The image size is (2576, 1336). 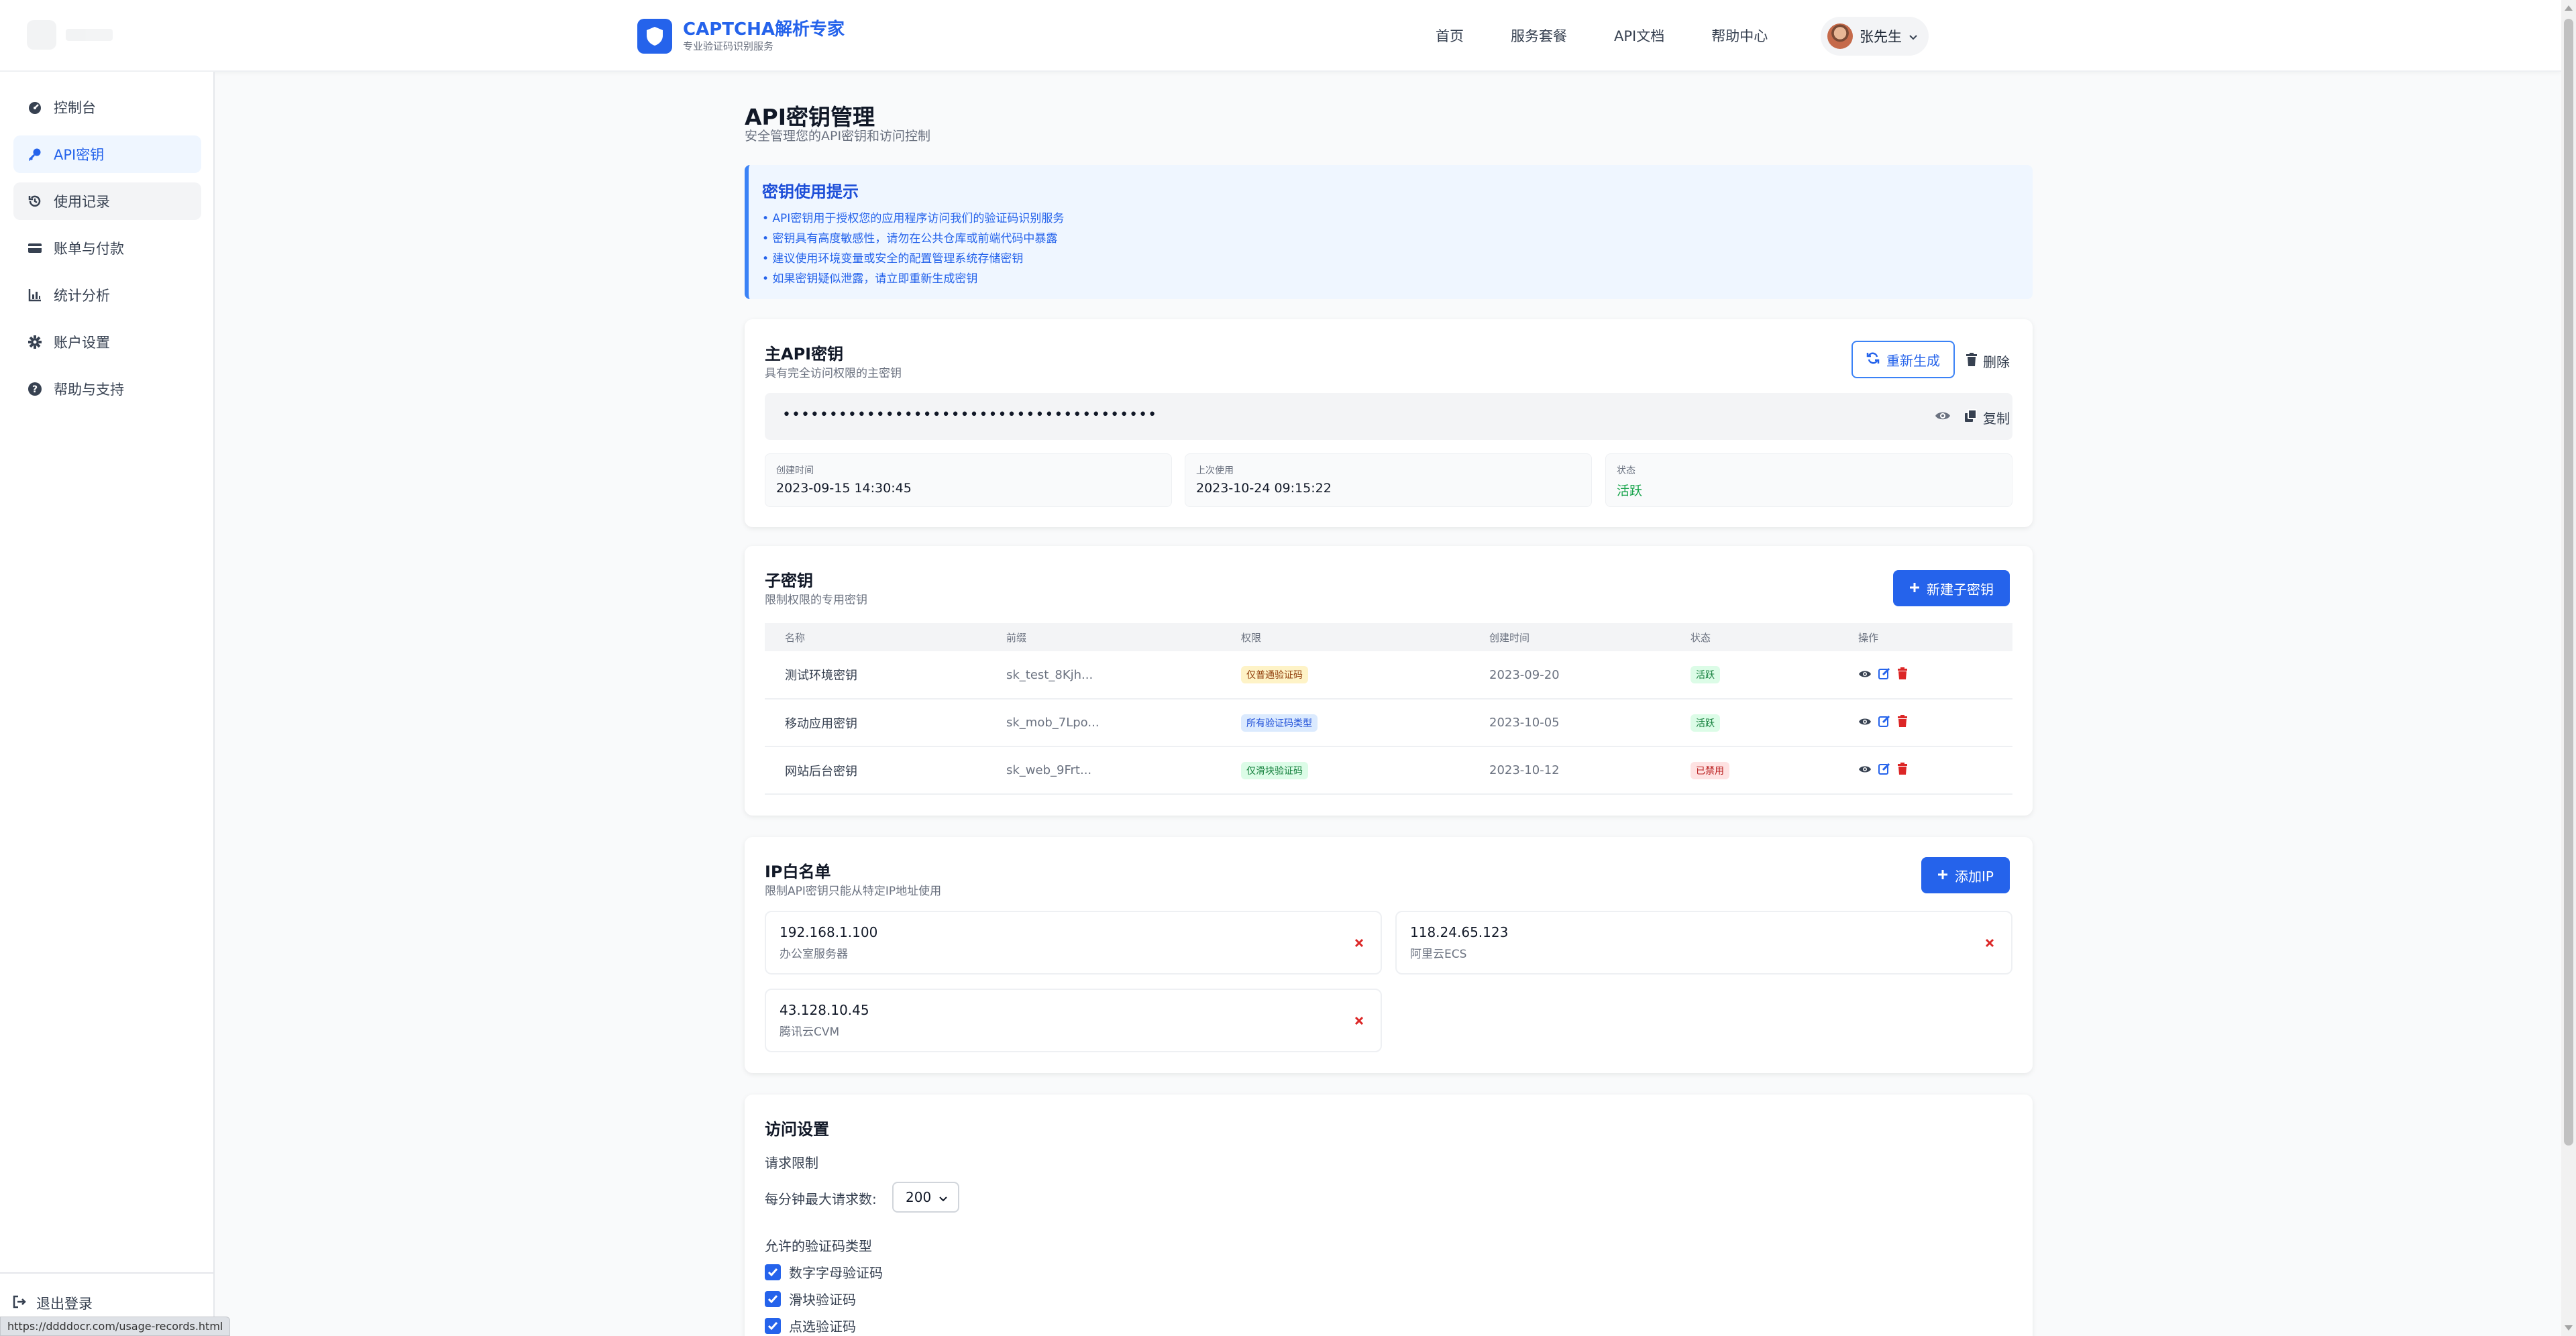 What do you see at coordinates (107, 295) in the screenshot?
I see `sidebar-item-statistics: 统计分析` at bounding box center [107, 295].